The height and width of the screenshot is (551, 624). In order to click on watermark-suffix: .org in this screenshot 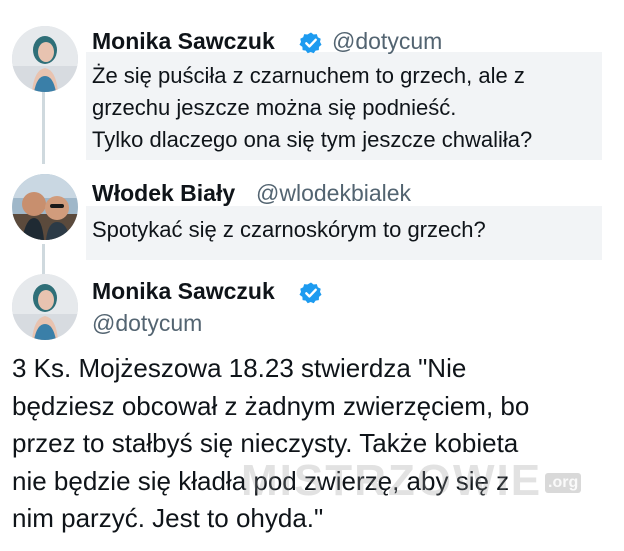, I will do `click(563, 483)`.